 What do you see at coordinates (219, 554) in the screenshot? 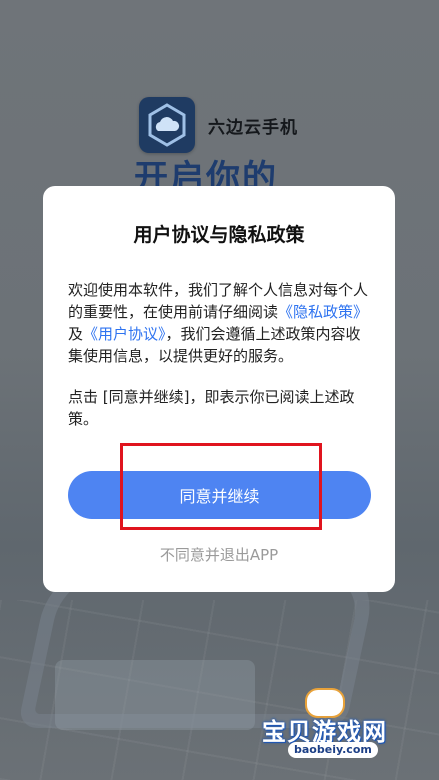
I see `decline-exit-link: 不同意并退出APP` at bounding box center [219, 554].